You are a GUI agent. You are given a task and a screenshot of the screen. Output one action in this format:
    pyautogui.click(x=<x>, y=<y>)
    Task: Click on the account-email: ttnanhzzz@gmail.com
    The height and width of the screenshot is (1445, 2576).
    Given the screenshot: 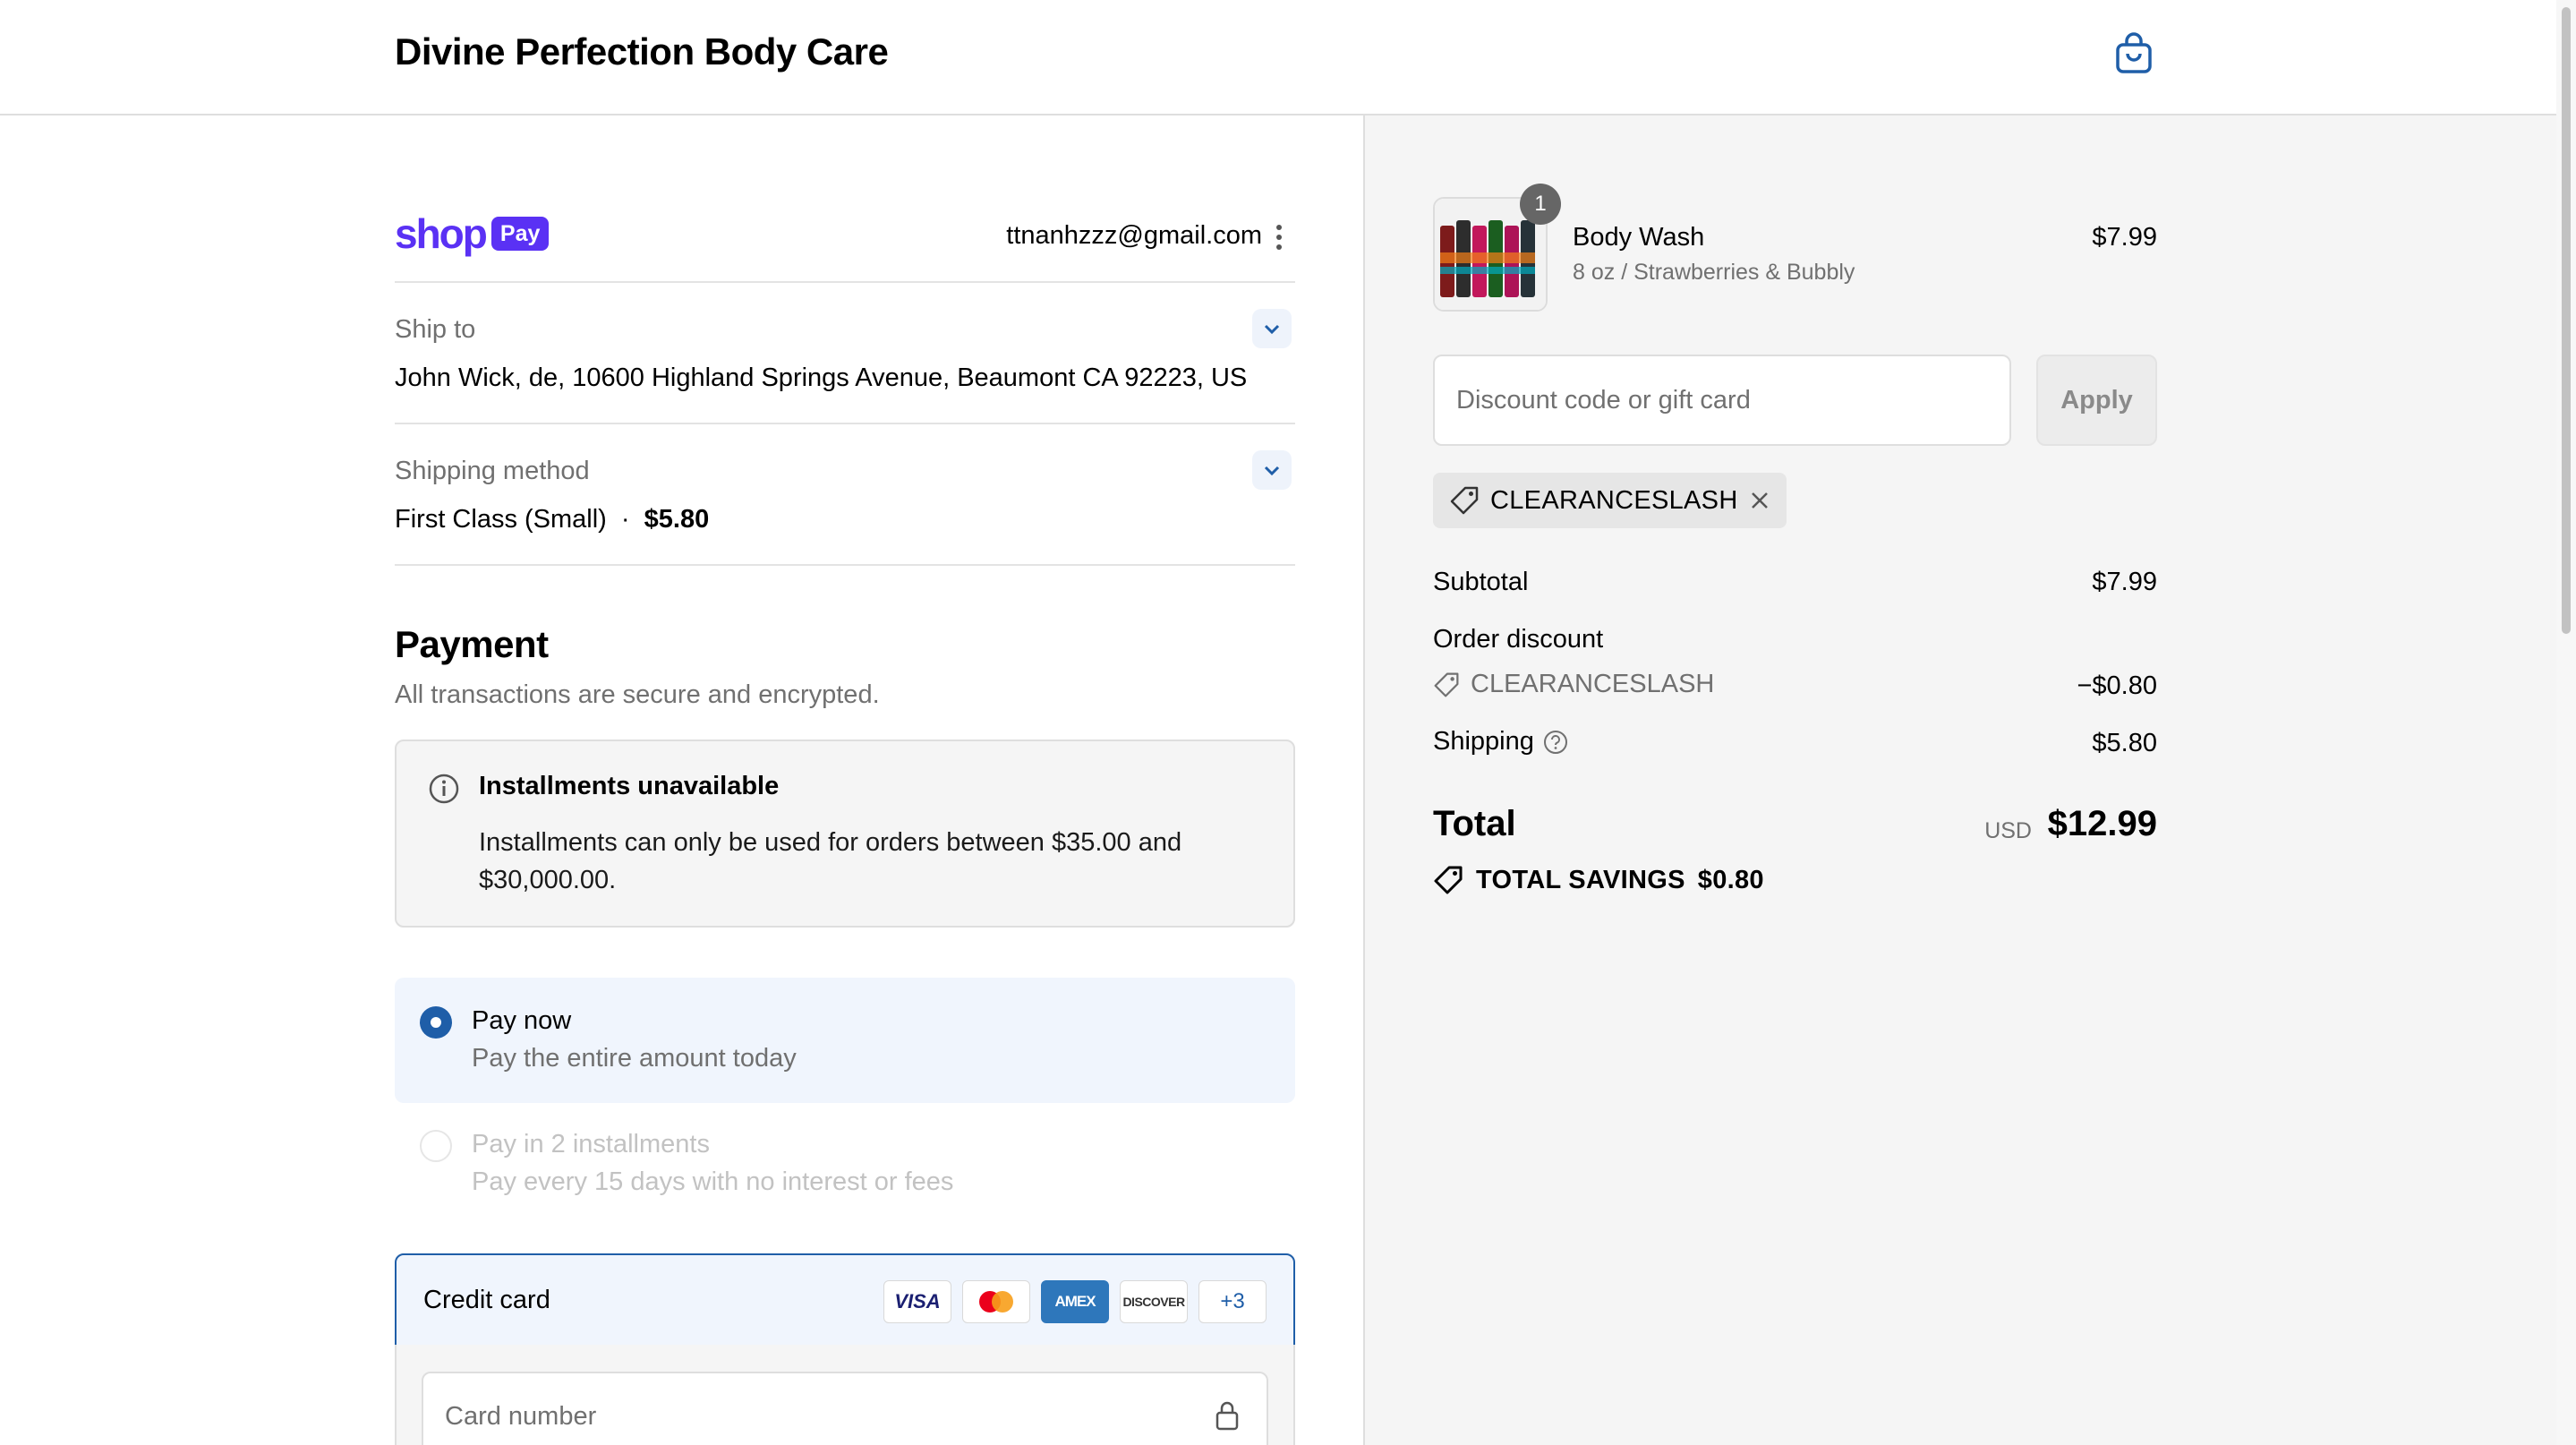 What is the action you would take?
    pyautogui.click(x=1134, y=235)
    